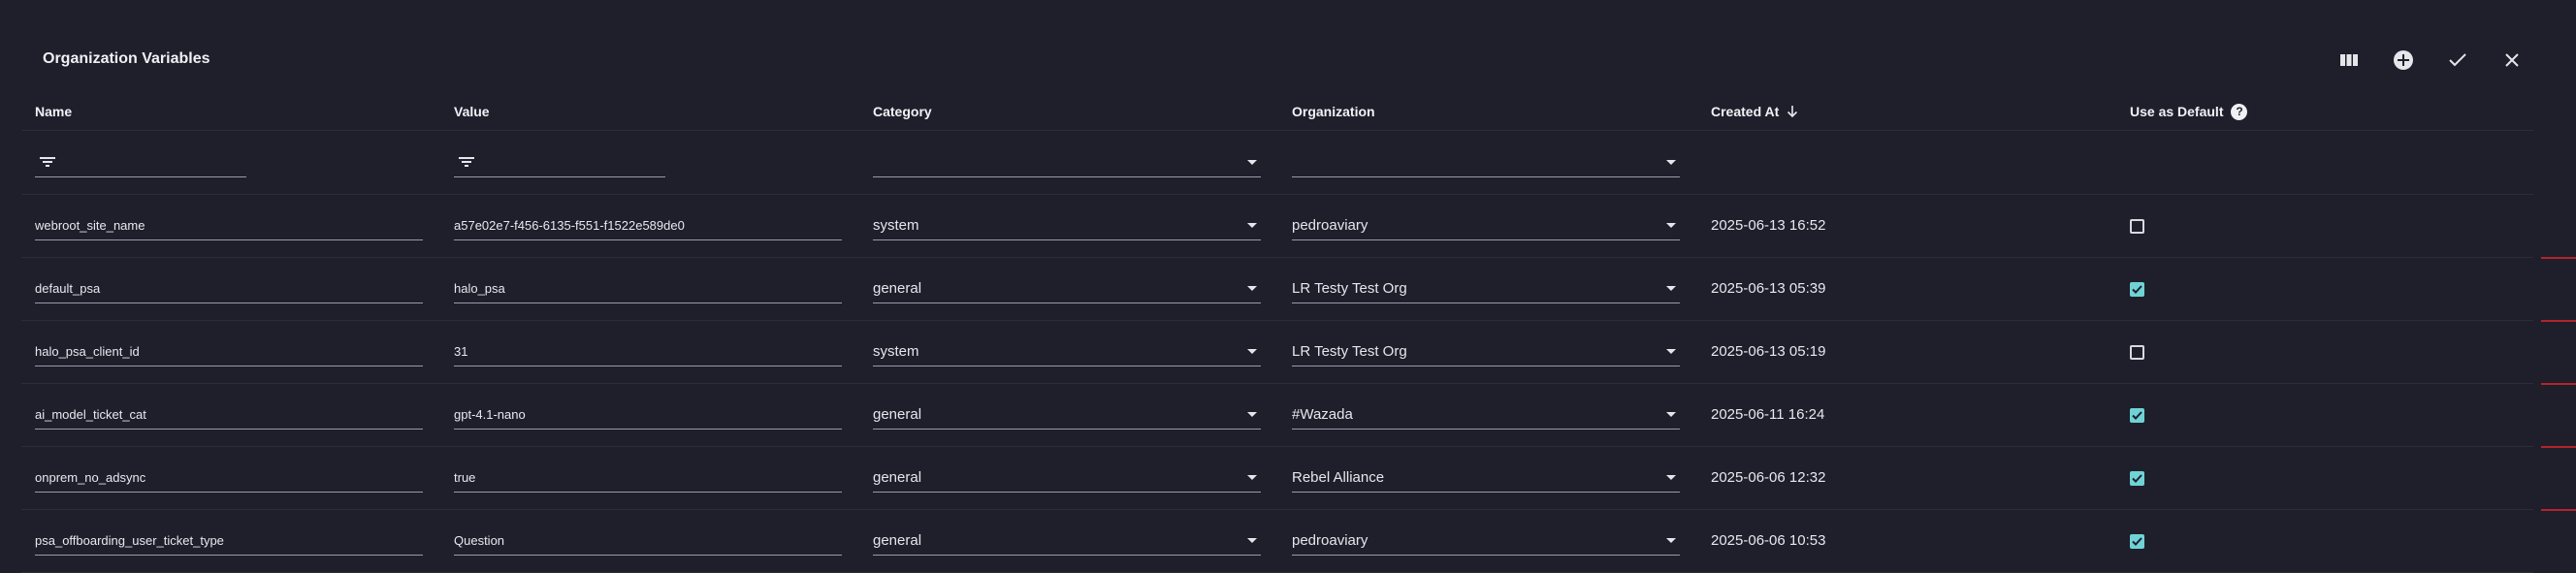 This screenshot has width=2576, height=573. I want to click on filter-icon, so click(47, 162).